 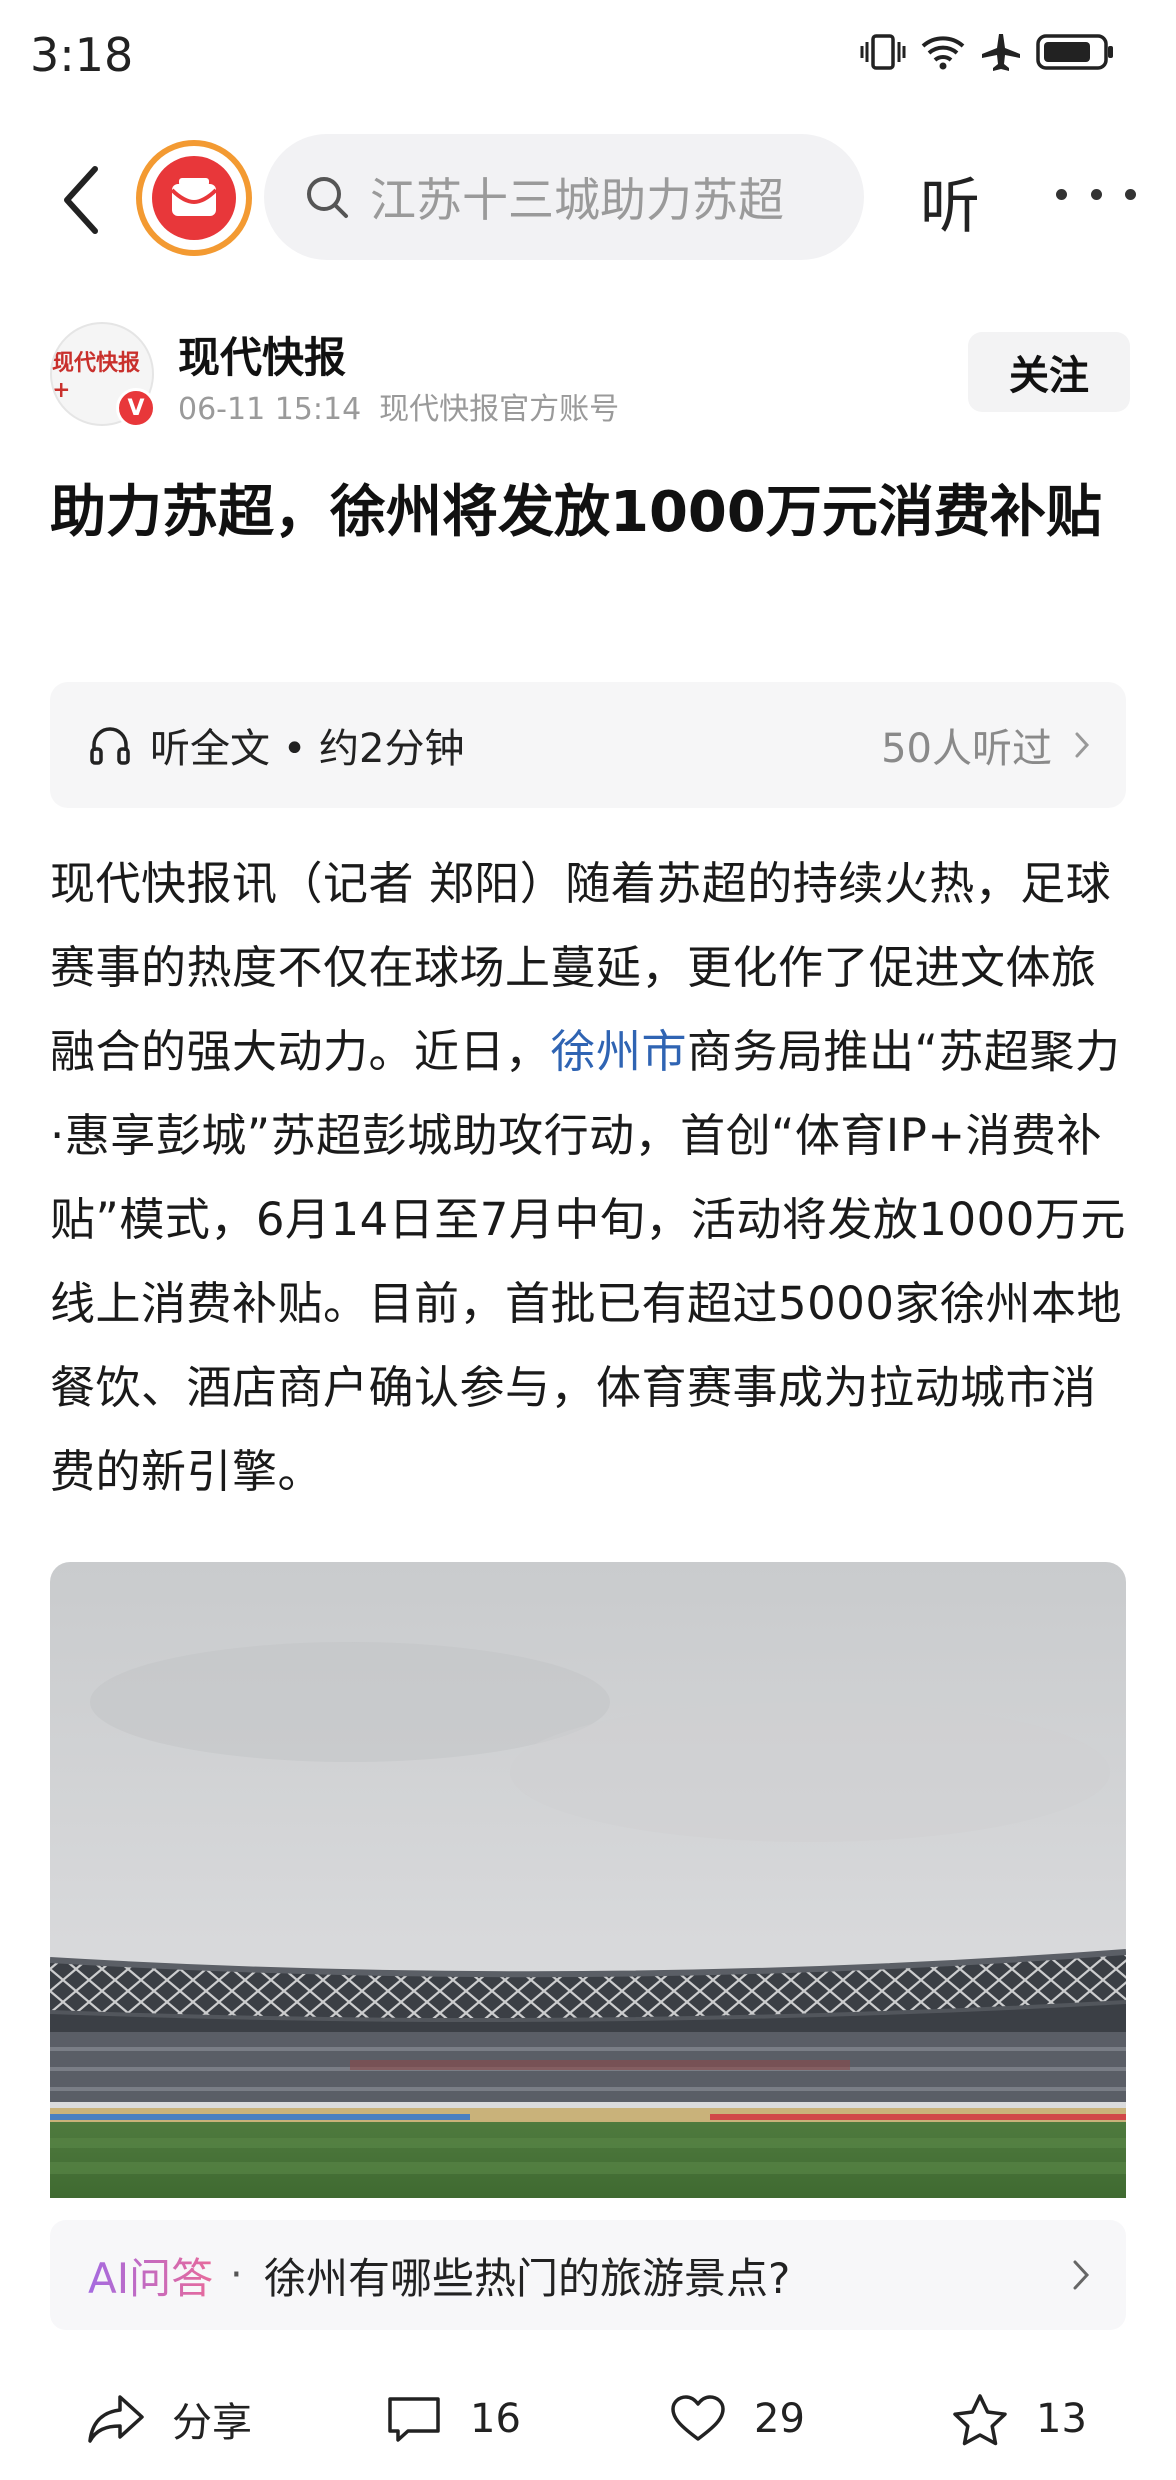 I want to click on more-options-button, so click(x=1096, y=194).